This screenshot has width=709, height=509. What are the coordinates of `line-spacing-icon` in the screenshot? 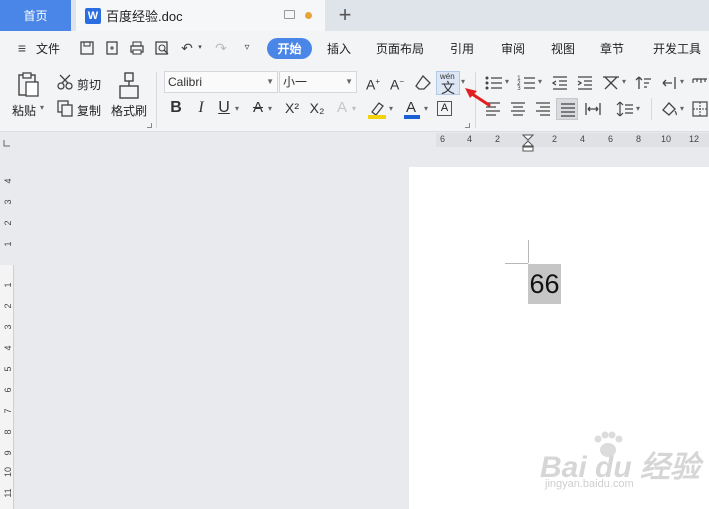 It's located at (625, 109).